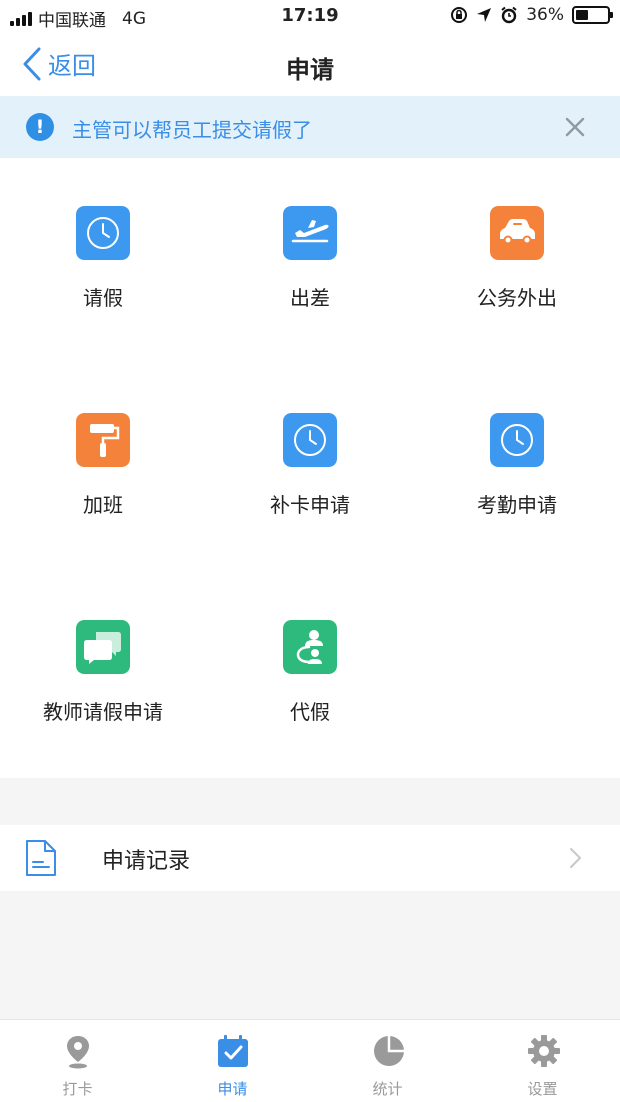 This screenshot has width=620, height=1102. I want to click on notice-text: 主管可以帮员工提交请假了, so click(192, 130).